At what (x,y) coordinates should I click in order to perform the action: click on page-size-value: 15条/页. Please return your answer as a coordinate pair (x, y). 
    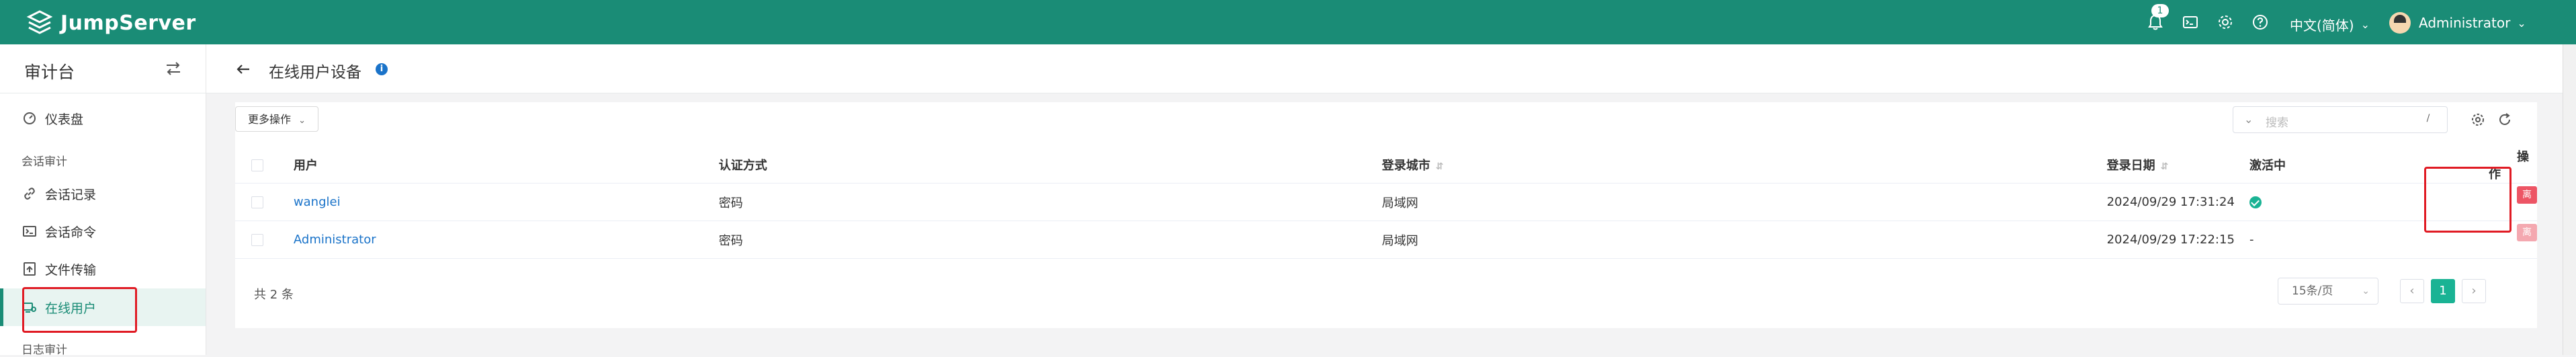
    Looking at the image, I should click on (2312, 291).